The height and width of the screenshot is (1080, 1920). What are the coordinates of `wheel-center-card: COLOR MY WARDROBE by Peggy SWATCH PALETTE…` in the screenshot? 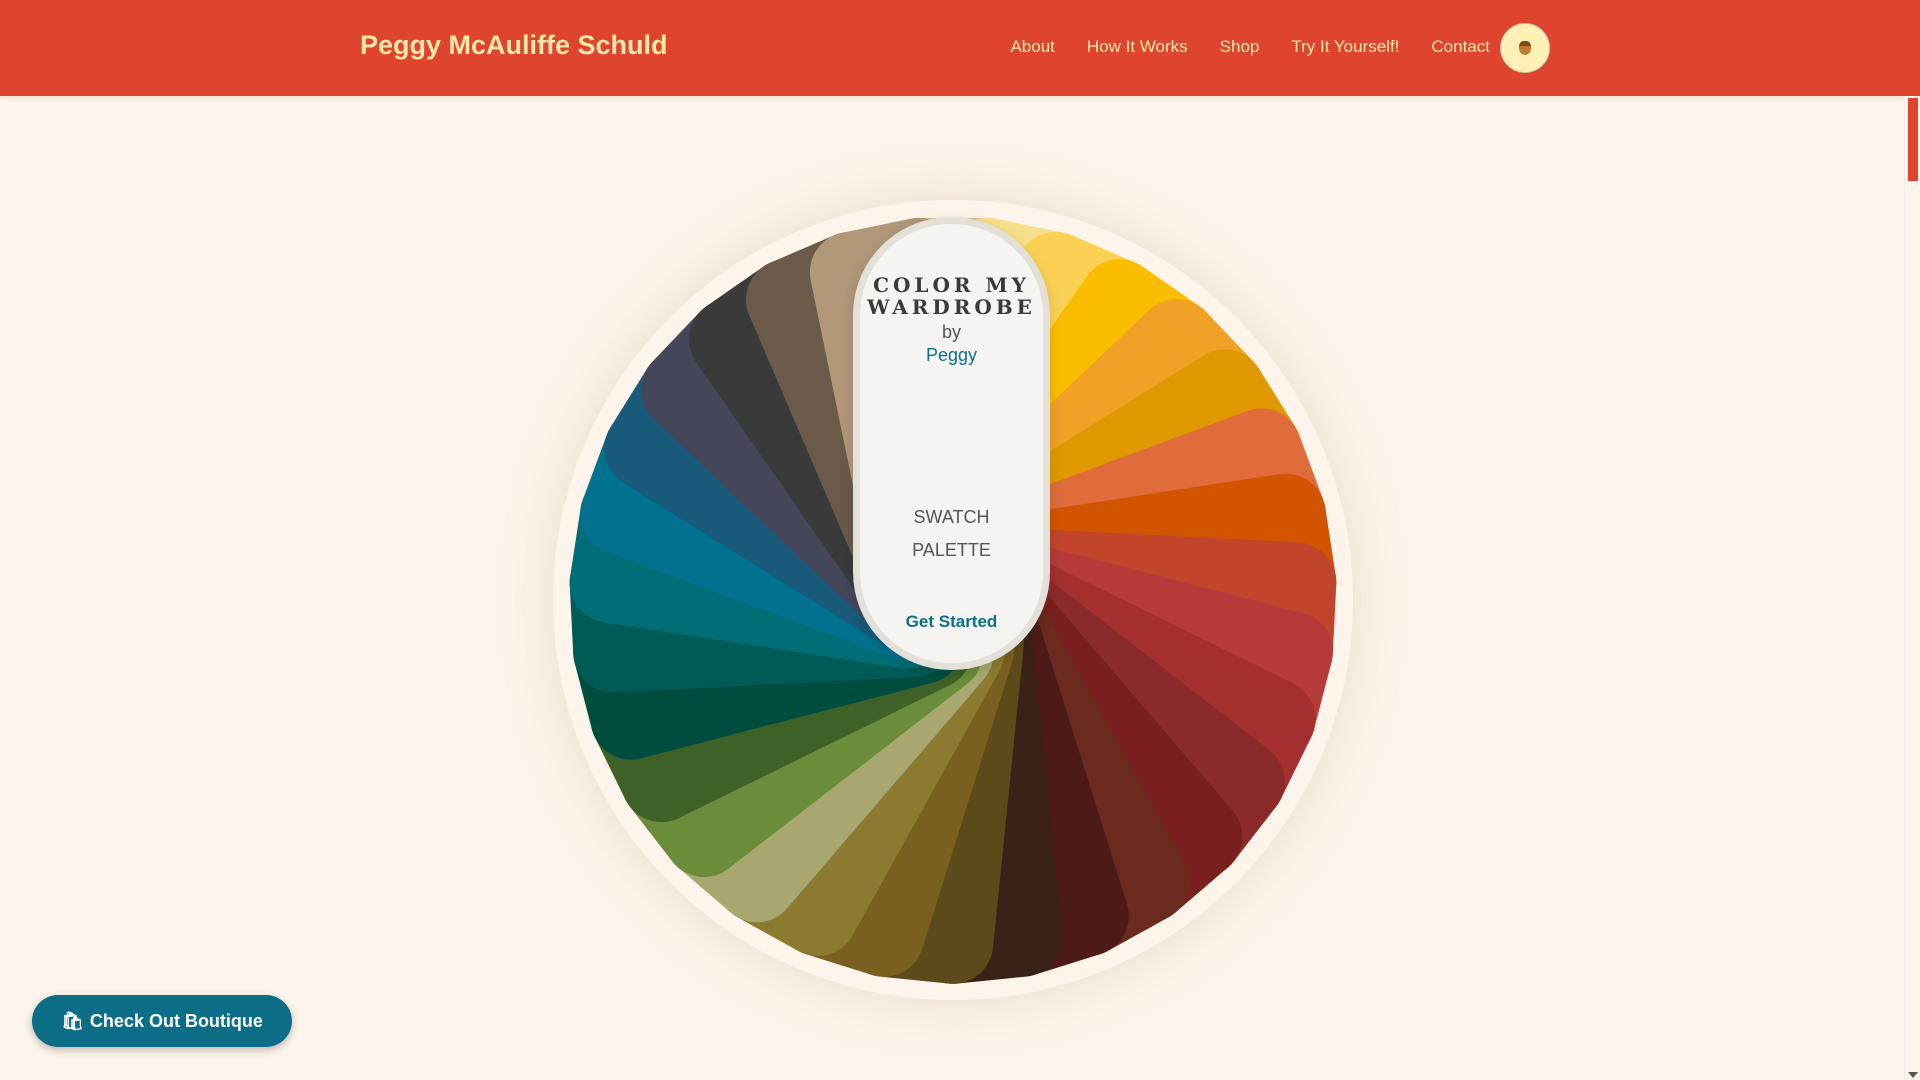 It's located at (951, 443).